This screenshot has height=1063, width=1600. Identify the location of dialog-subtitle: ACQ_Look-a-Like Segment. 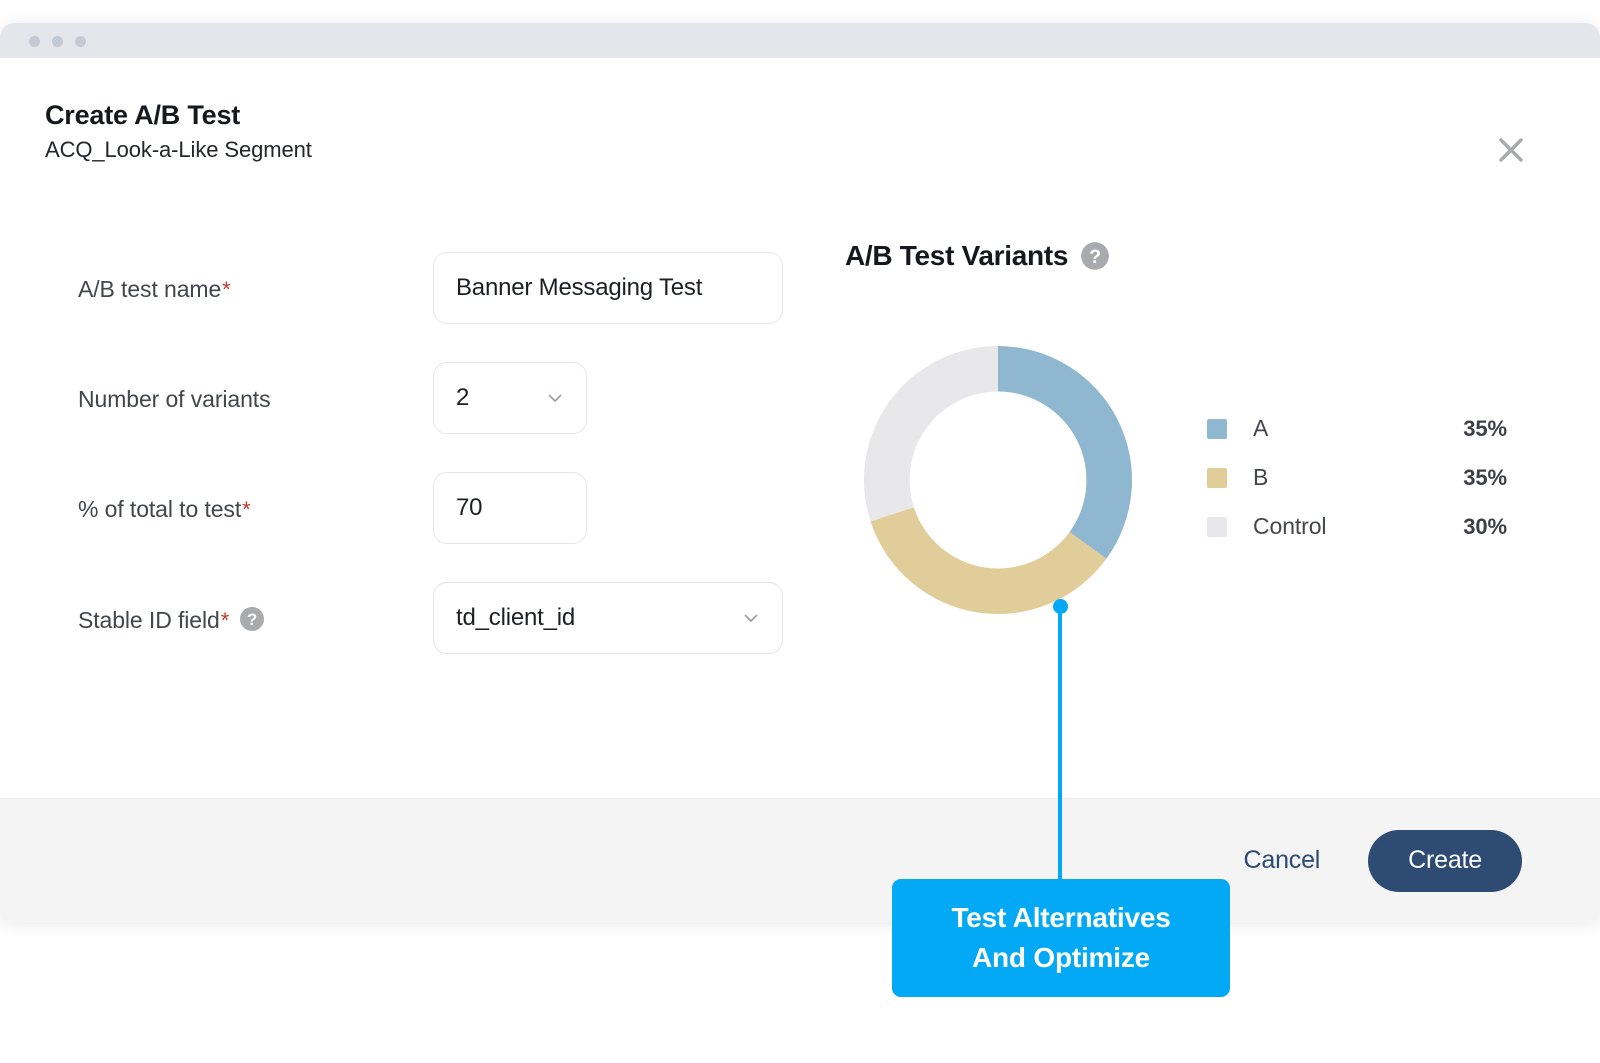
(178, 150).